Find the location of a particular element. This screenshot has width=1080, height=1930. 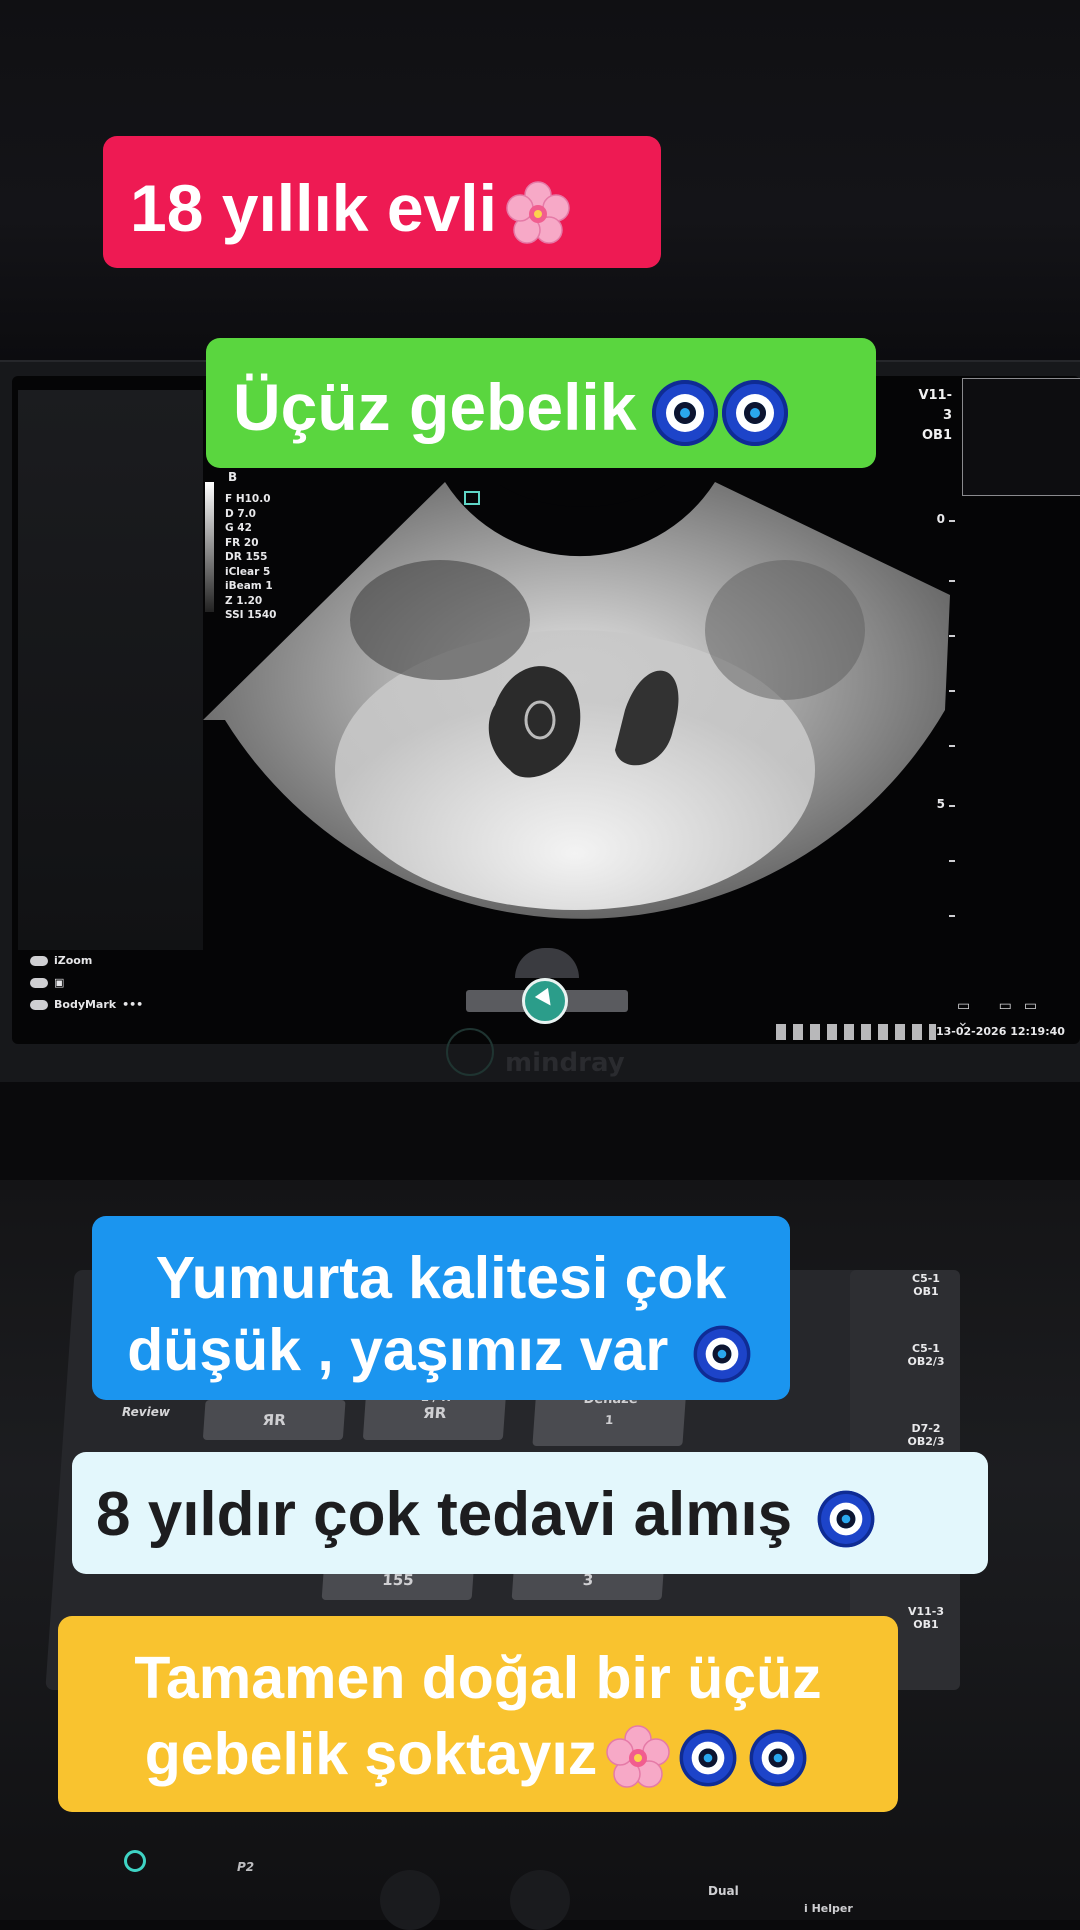

probe-info: V11-3 OB1 is located at coordinates (932, 416).